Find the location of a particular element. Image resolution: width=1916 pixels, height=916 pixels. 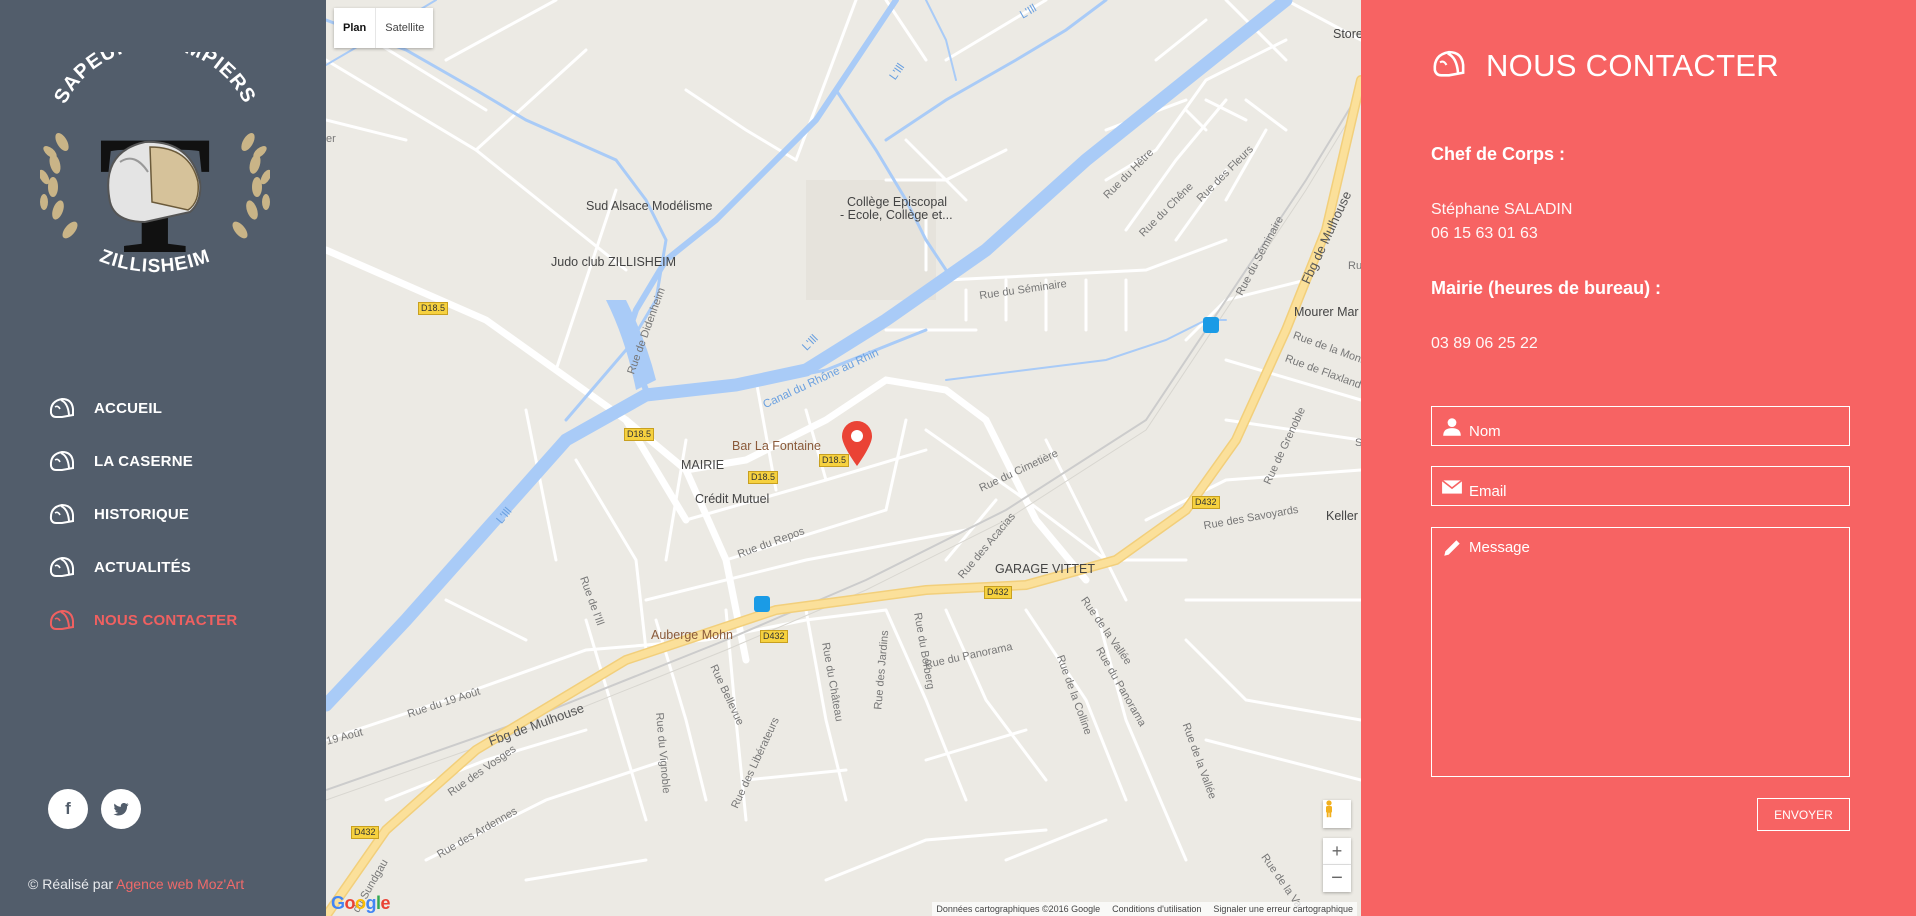

nav-item-actualites: ACTUALITÉS is located at coordinates (142, 567).